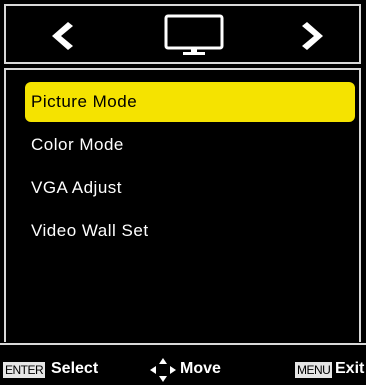  What do you see at coordinates (313, 36) in the screenshot?
I see `chevron-right-icon` at bounding box center [313, 36].